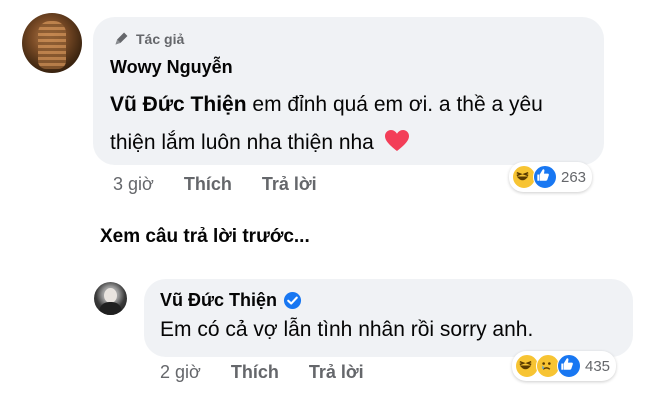  I want to click on reply-author-avatar, so click(110, 298).